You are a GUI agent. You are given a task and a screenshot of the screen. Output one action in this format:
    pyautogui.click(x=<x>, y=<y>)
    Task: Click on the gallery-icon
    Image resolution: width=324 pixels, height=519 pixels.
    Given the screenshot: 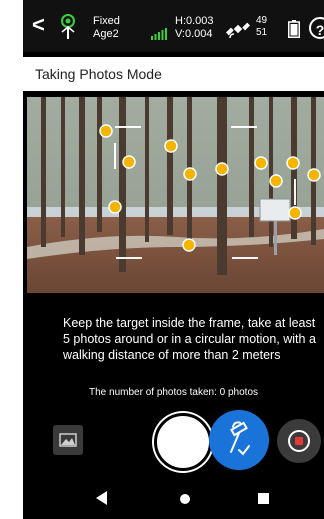 What is the action you would take?
    pyautogui.click(x=68, y=440)
    